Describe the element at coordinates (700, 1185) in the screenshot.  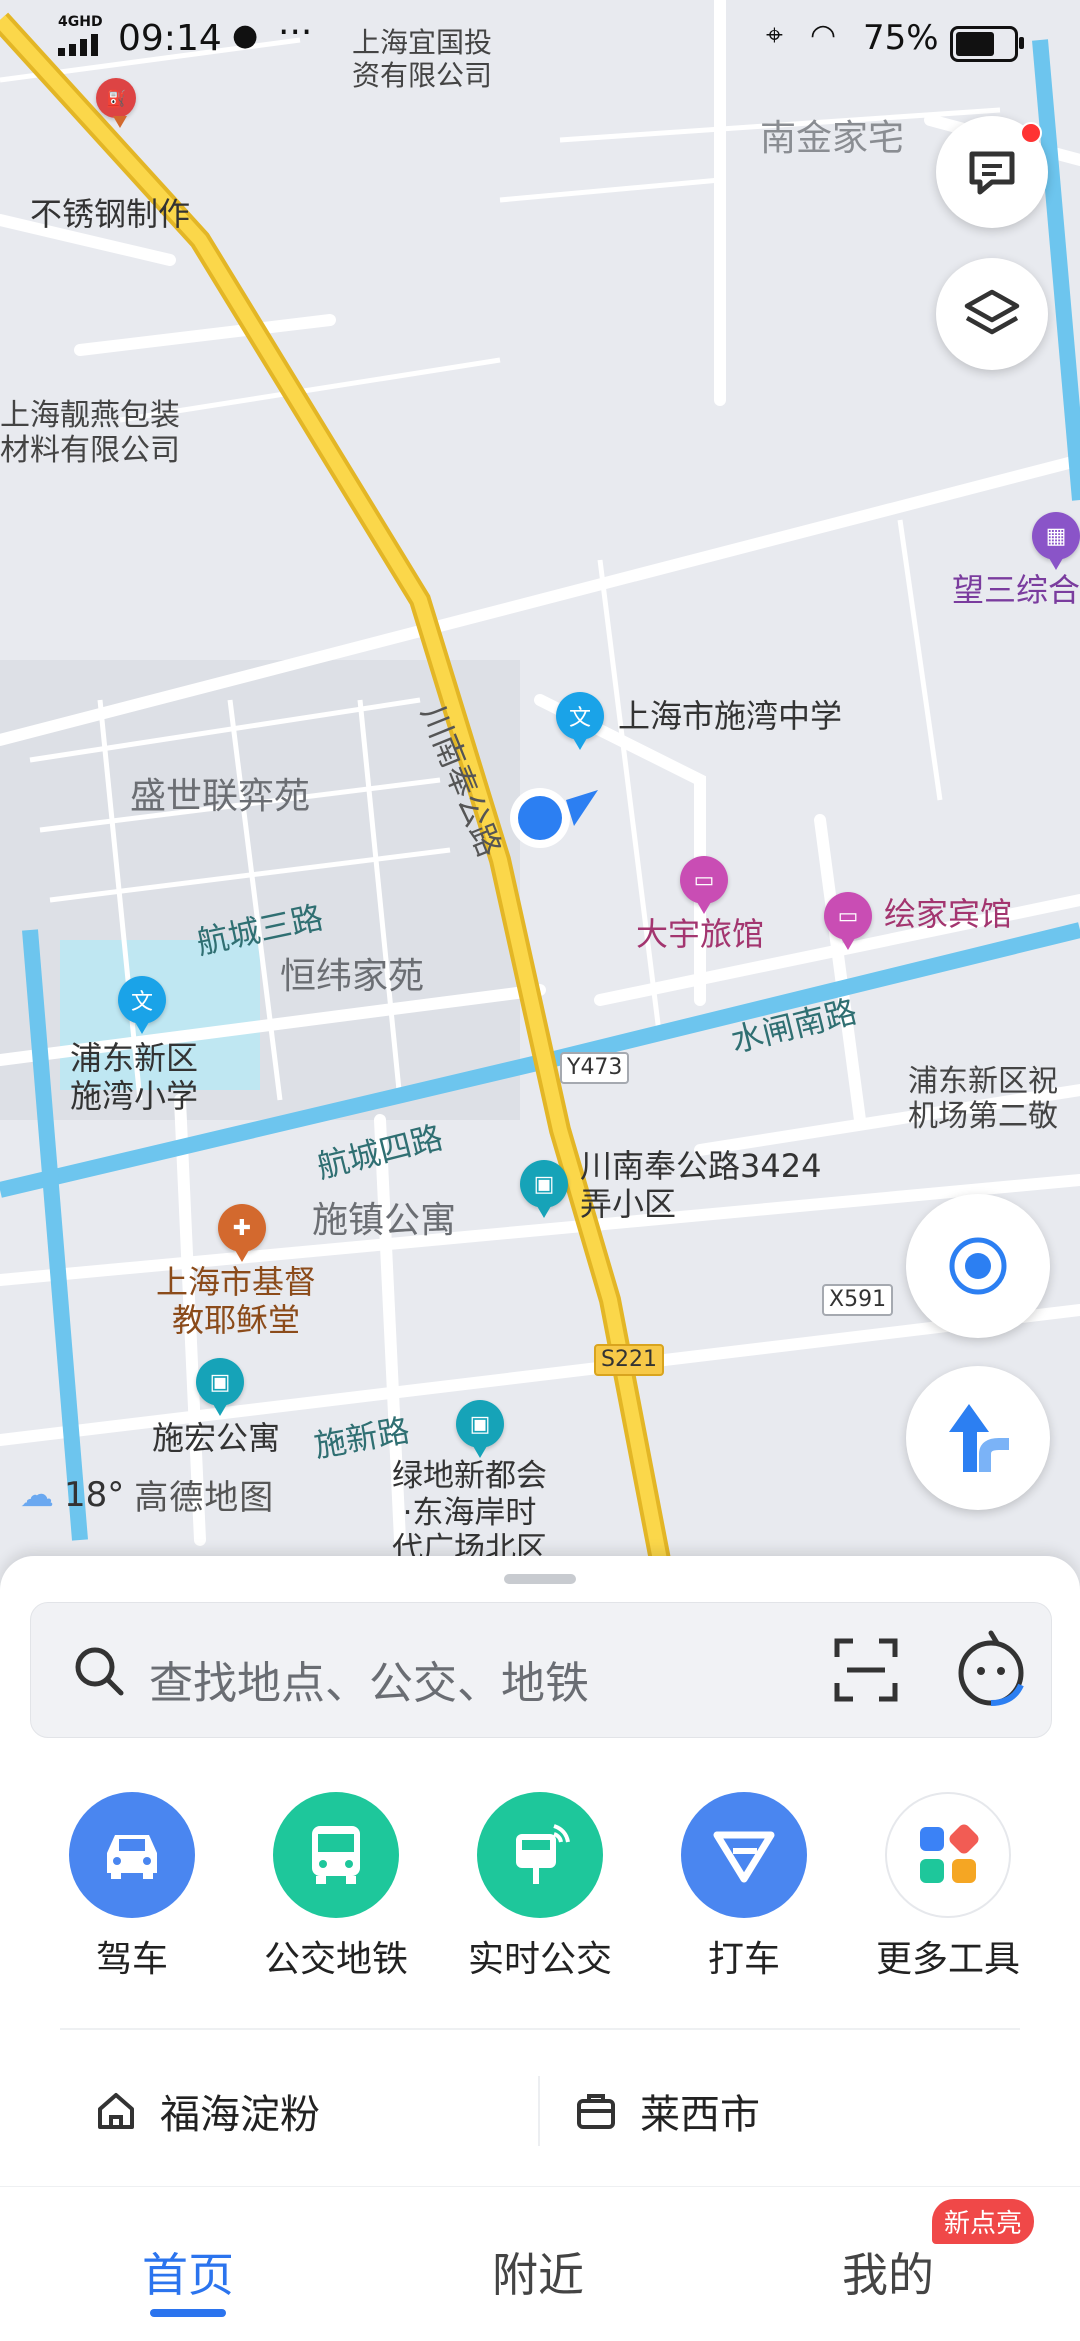
I see `poi-label: 川南奉公路3424 弄小区` at that location.